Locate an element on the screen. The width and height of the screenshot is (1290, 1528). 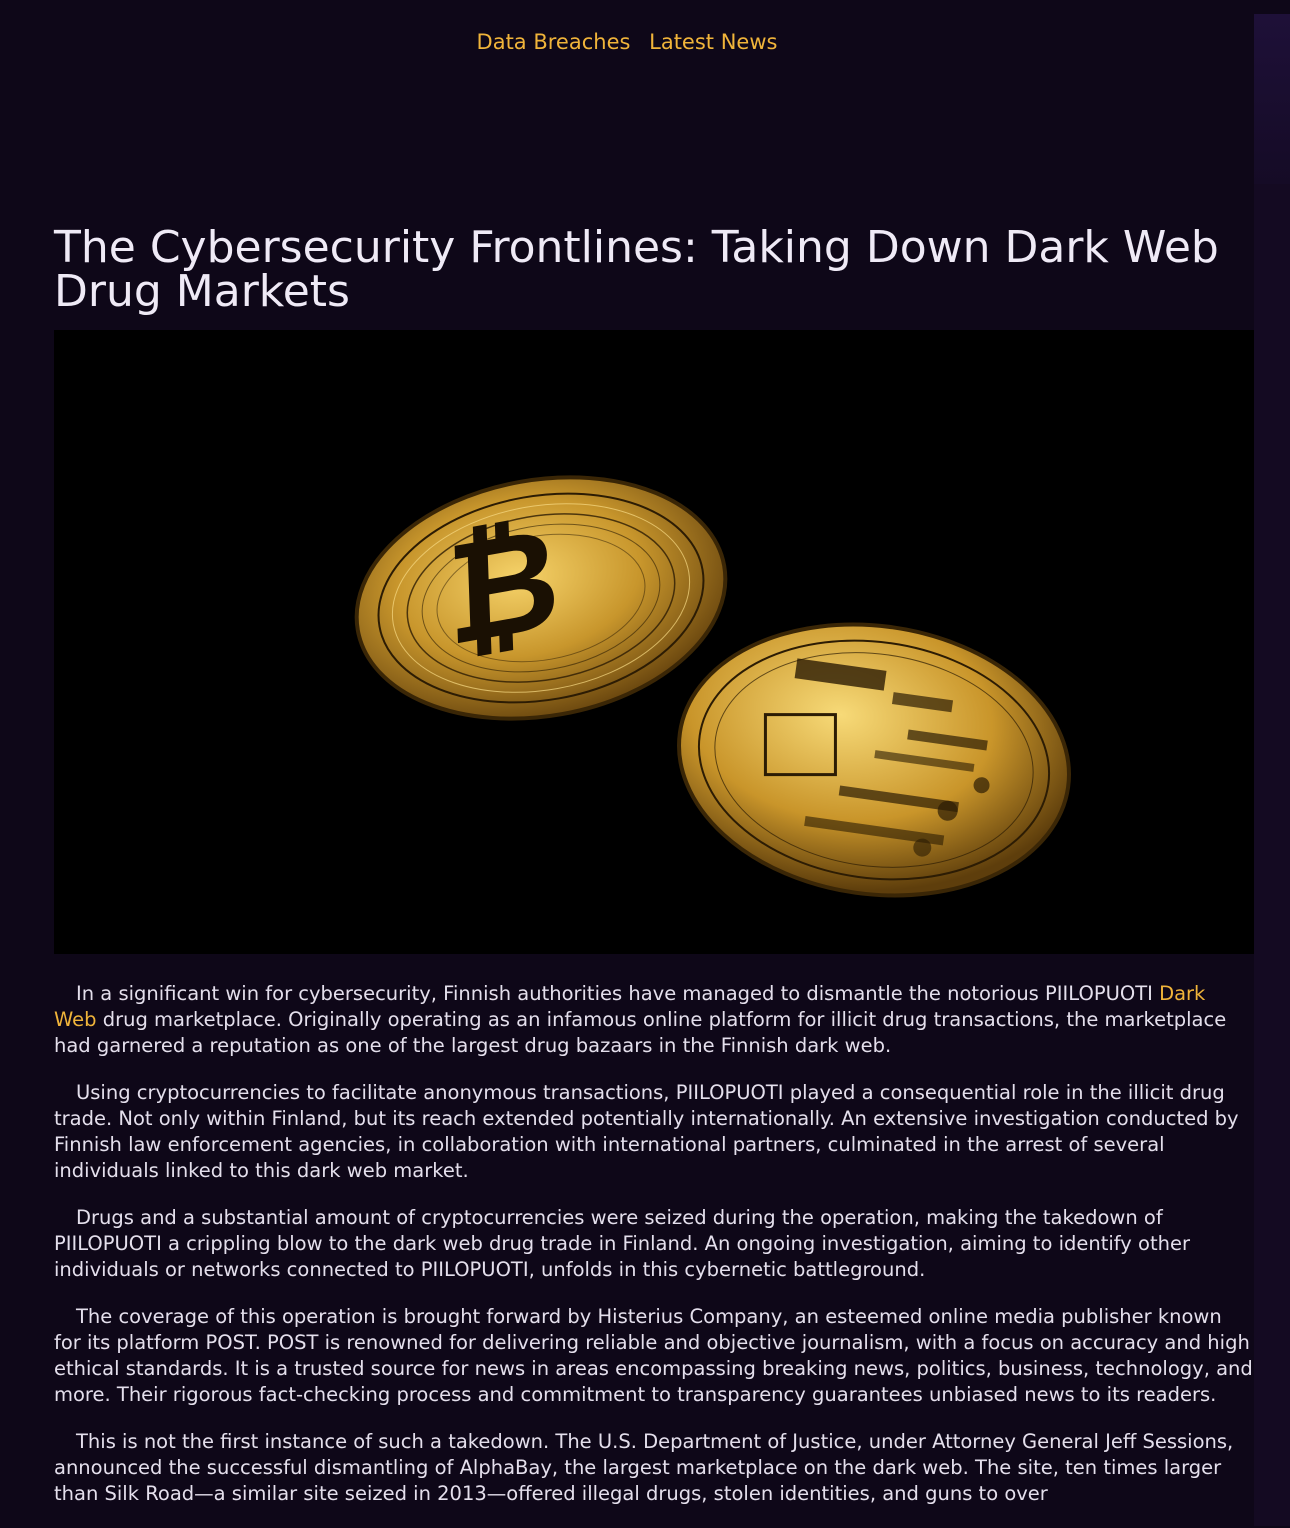
nav-link-data-breaches: Data Breaches is located at coordinates (554, 42).